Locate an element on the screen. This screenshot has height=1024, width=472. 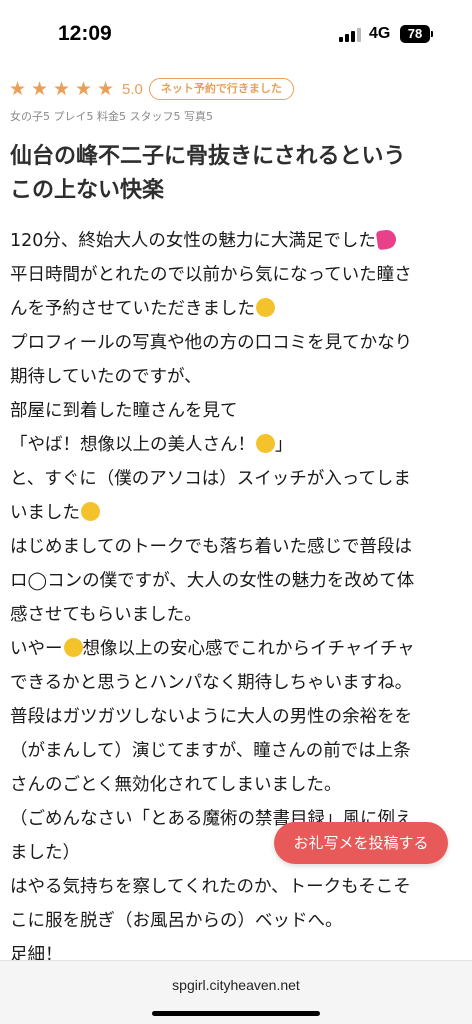
review-line: 感させてもらいました。 is located at coordinates (106, 615).